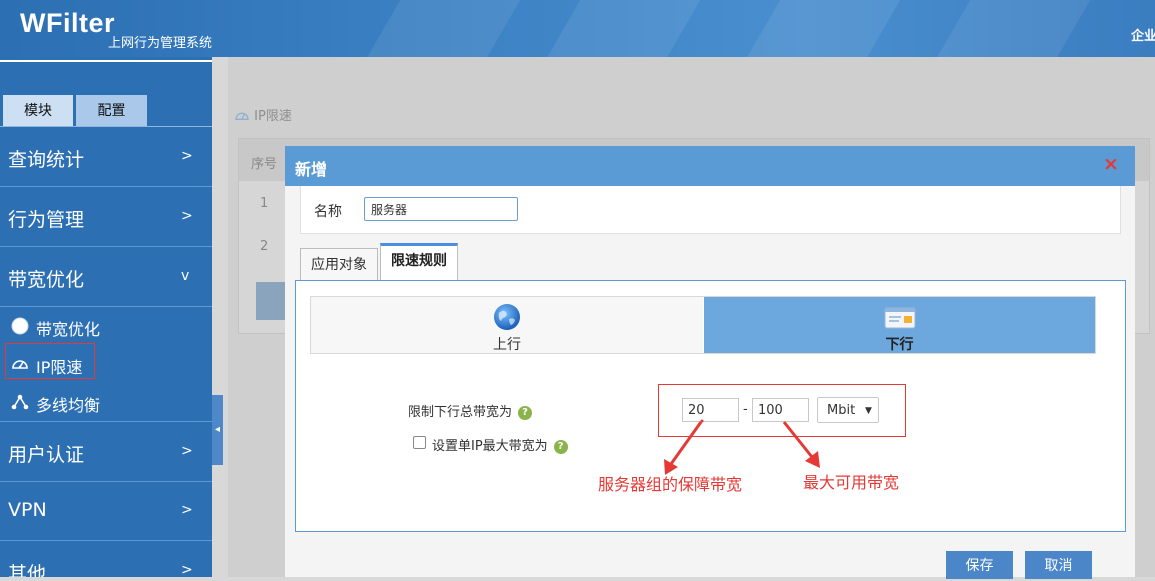  I want to click on chevron-down-icon: v, so click(185, 276).